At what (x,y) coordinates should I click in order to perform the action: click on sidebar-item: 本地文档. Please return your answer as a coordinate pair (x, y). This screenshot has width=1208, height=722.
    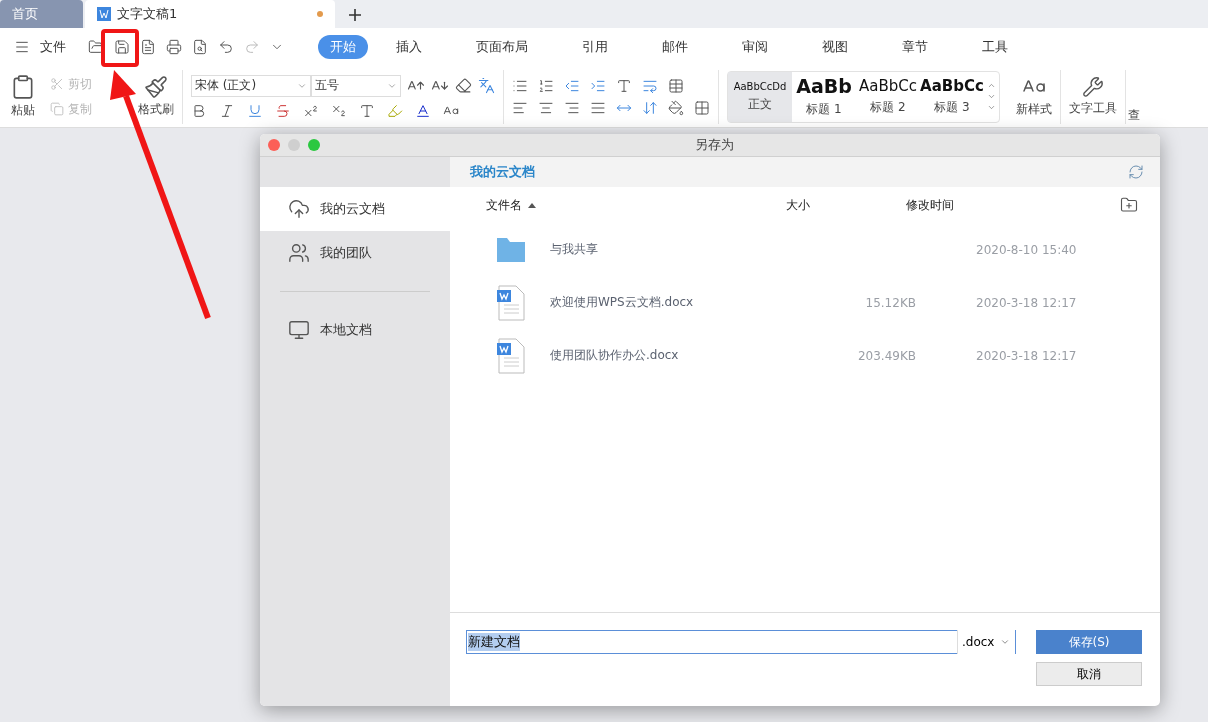
    Looking at the image, I should click on (355, 330).